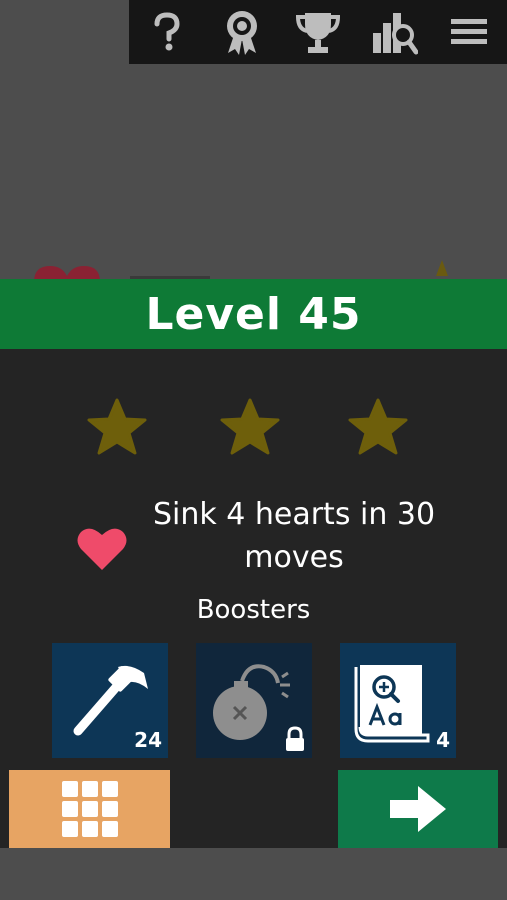 This screenshot has height=900, width=507. Describe the element at coordinates (394, 32) in the screenshot. I see `leaderboard-search-icon` at that location.